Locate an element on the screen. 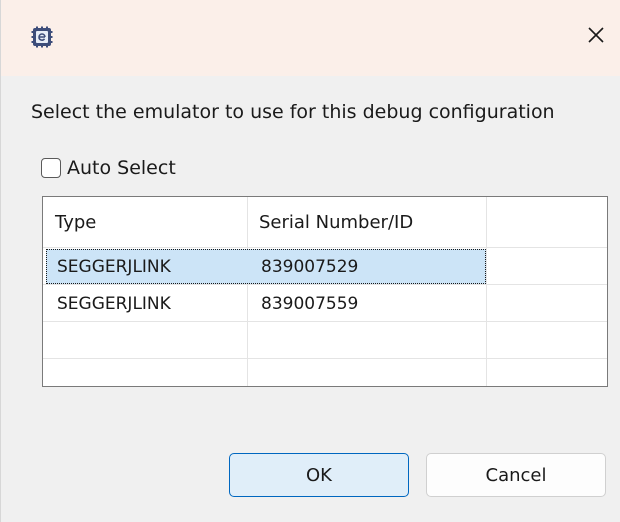 The width and height of the screenshot is (620, 522). table-row: SEGGERJLINK 839007559 is located at coordinates (325, 303).